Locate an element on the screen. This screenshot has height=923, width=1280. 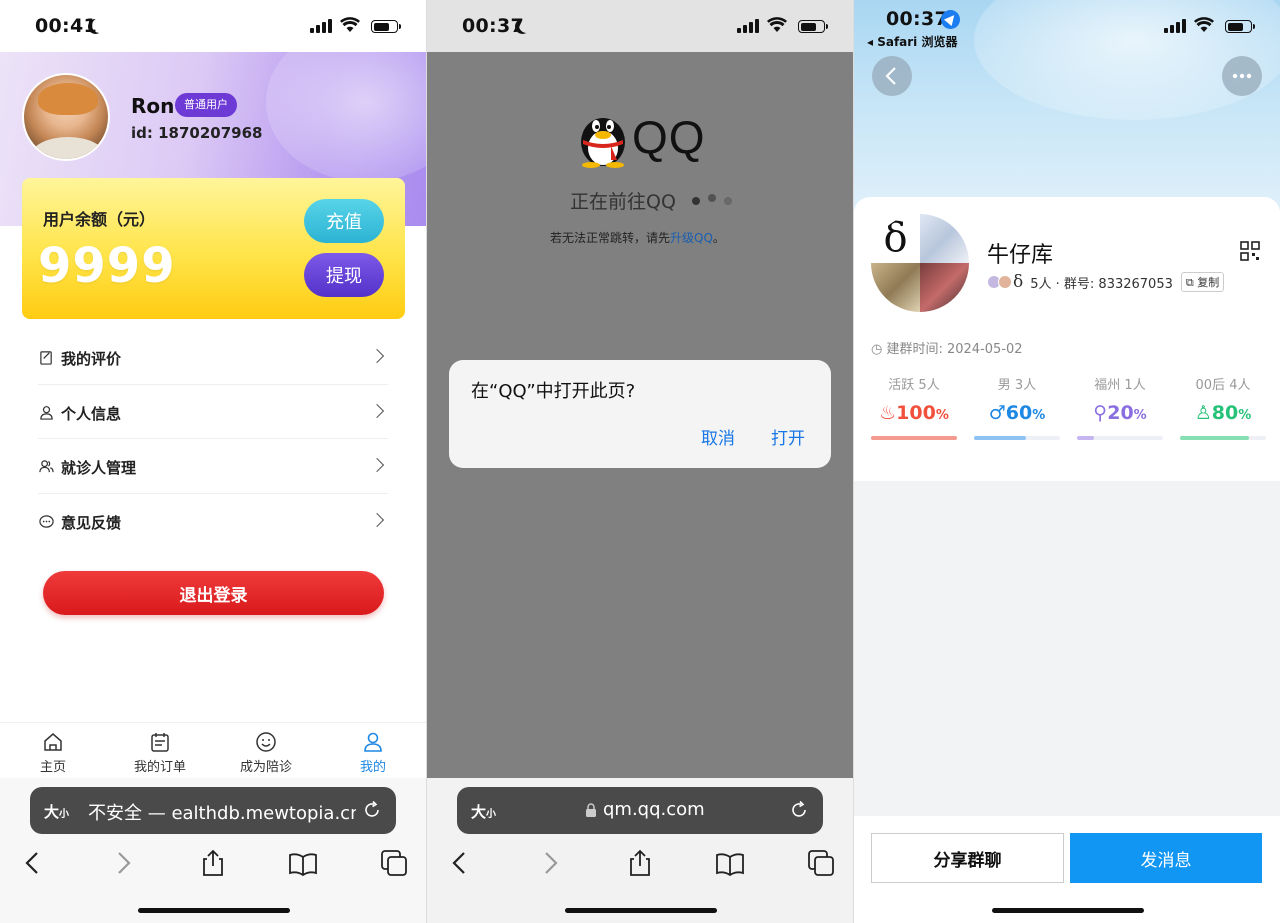
balance-amount: 9999 is located at coordinates (107, 266).